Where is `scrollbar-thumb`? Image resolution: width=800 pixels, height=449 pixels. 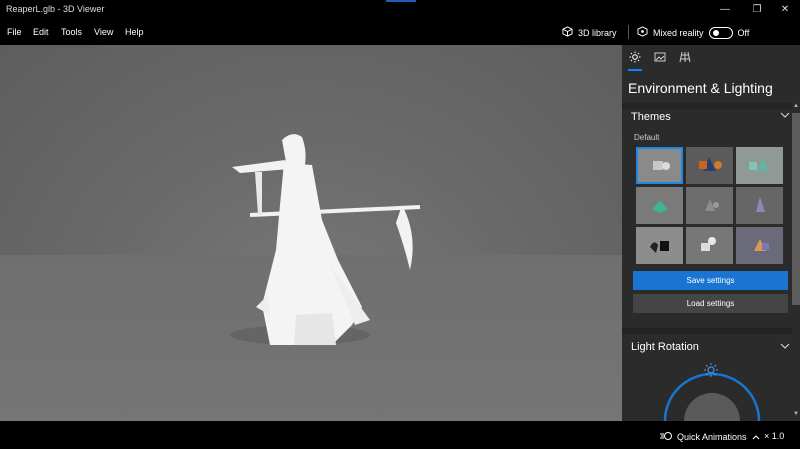 scrollbar-thumb is located at coordinates (796, 209).